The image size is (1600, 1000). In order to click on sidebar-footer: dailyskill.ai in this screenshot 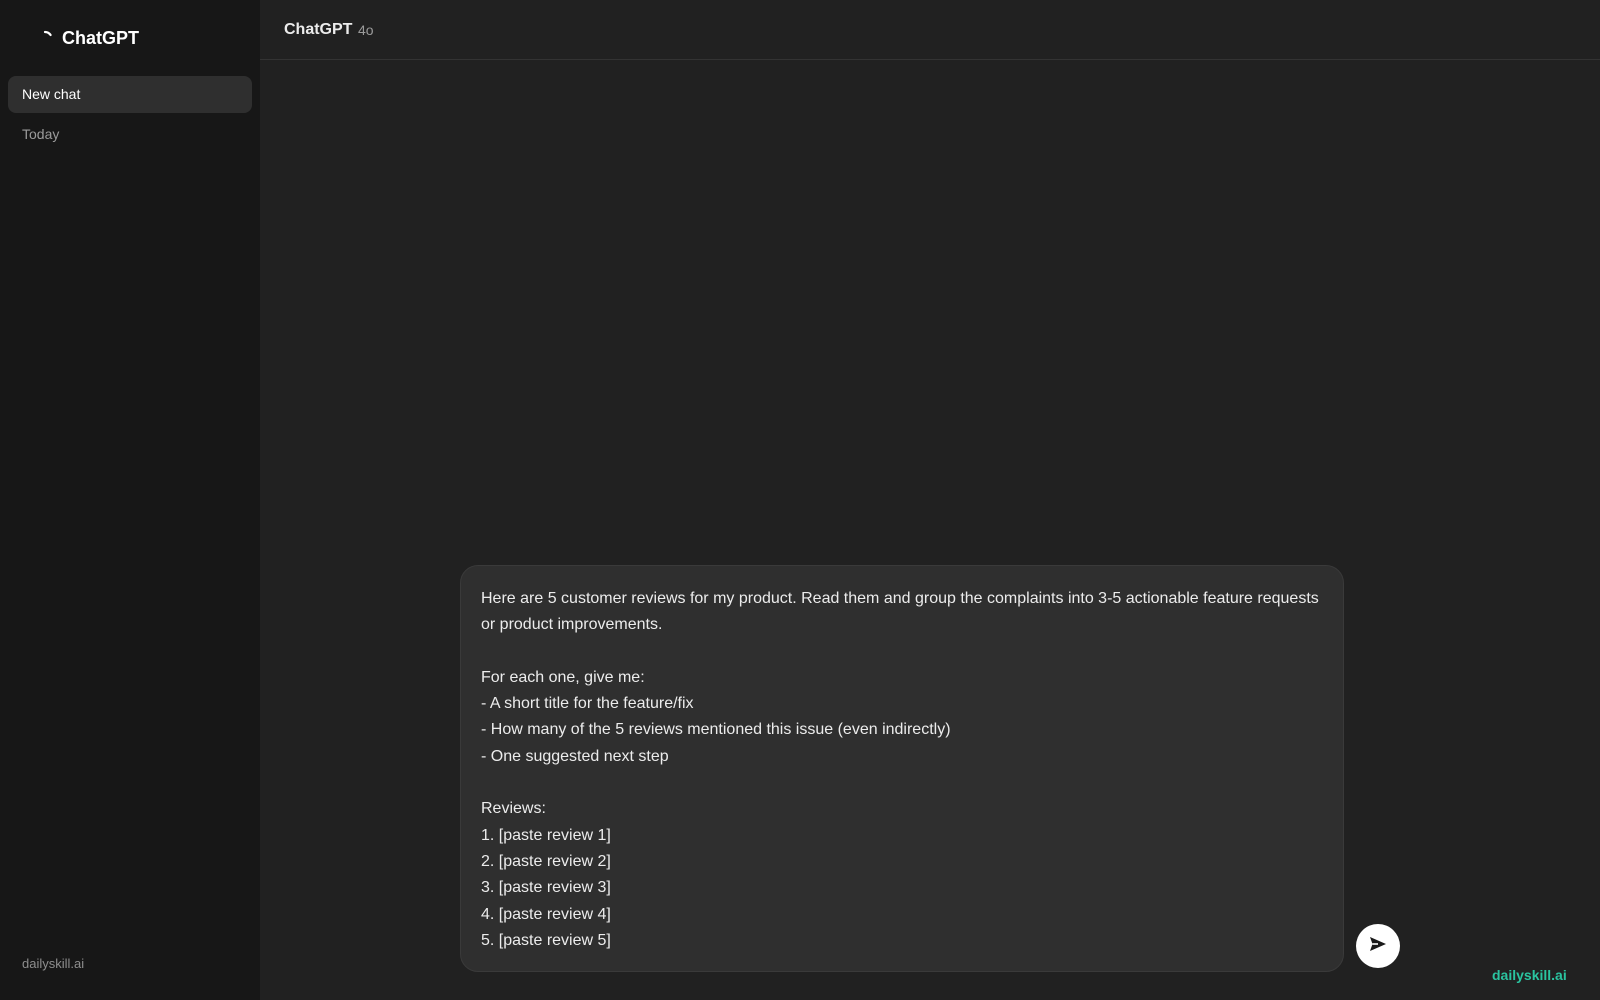, I will do `click(53, 963)`.